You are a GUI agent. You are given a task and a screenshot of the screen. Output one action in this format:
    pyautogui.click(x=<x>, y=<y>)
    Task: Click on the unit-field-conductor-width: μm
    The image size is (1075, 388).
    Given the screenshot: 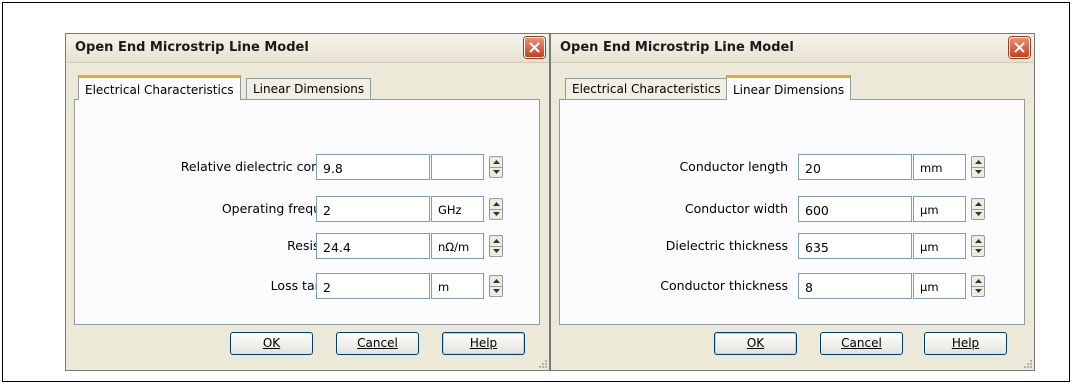 What is the action you would take?
    pyautogui.click(x=939, y=209)
    